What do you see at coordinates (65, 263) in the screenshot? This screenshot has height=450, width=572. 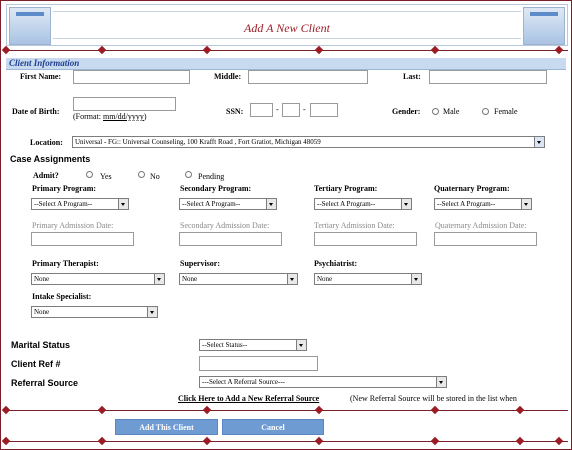 I see `primary-therapist-label: Primary Therapist:` at bounding box center [65, 263].